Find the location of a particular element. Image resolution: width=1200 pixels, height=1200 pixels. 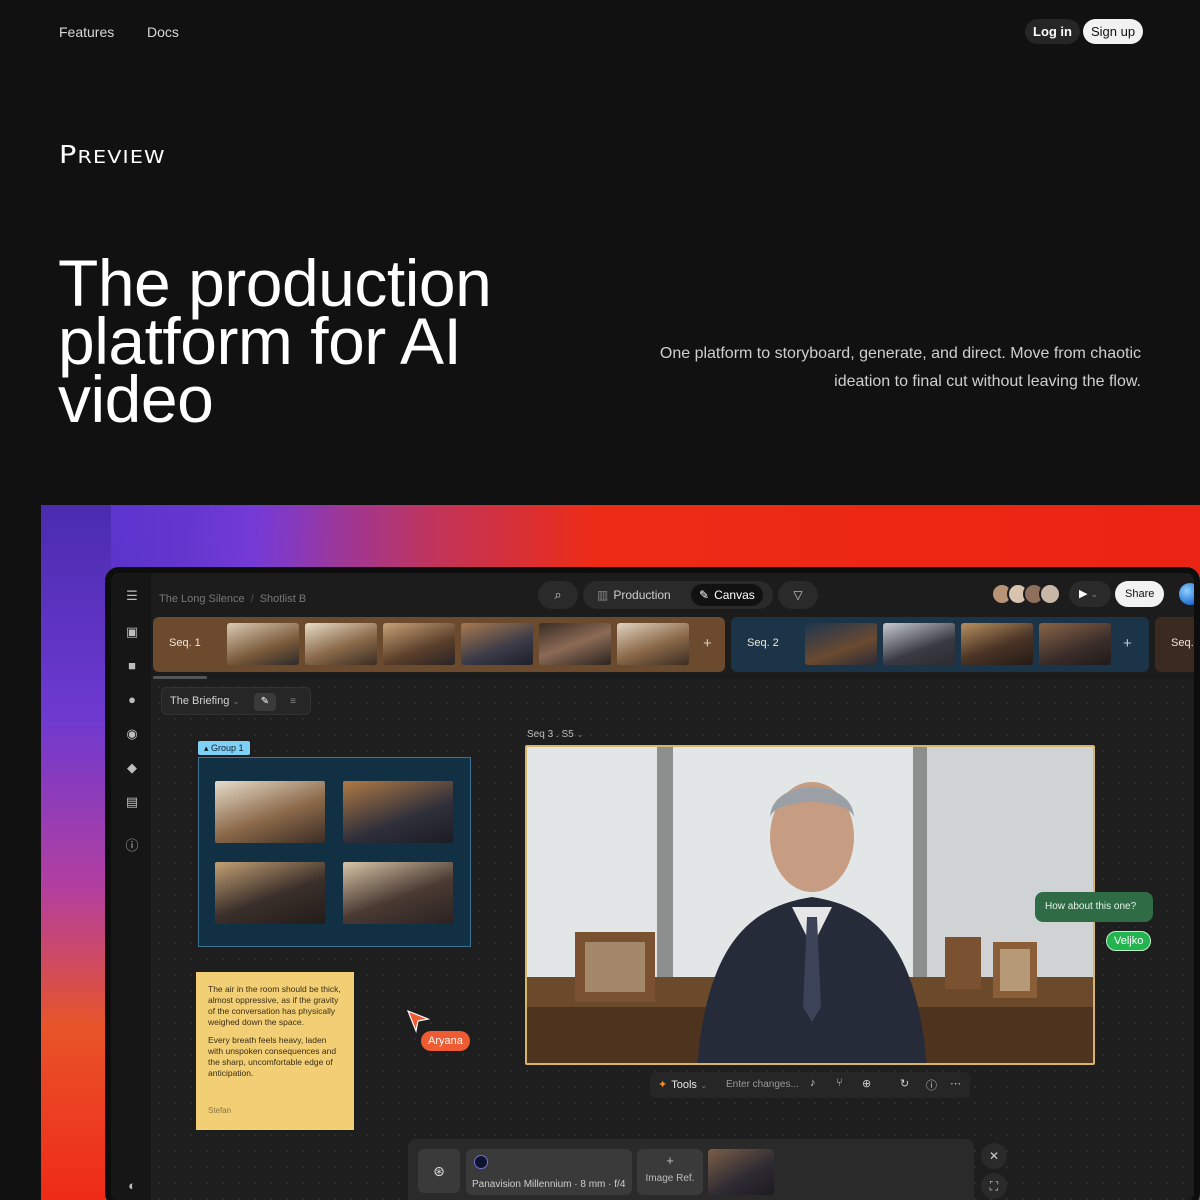

chat-icon: ▣ is located at coordinates (132, 632).